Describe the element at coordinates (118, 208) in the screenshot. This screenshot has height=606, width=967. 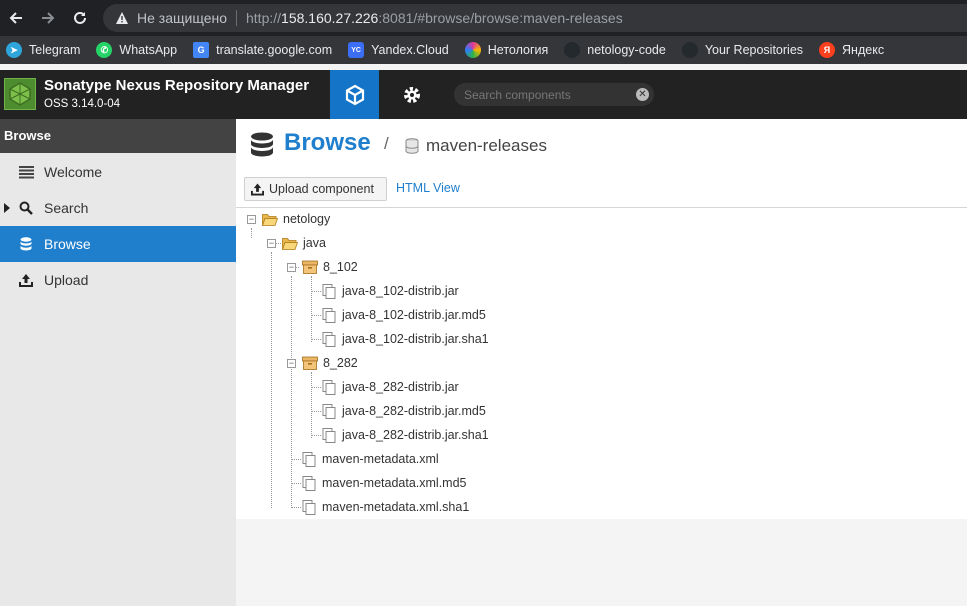
I see `sidebar-item-search: Search` at that location.